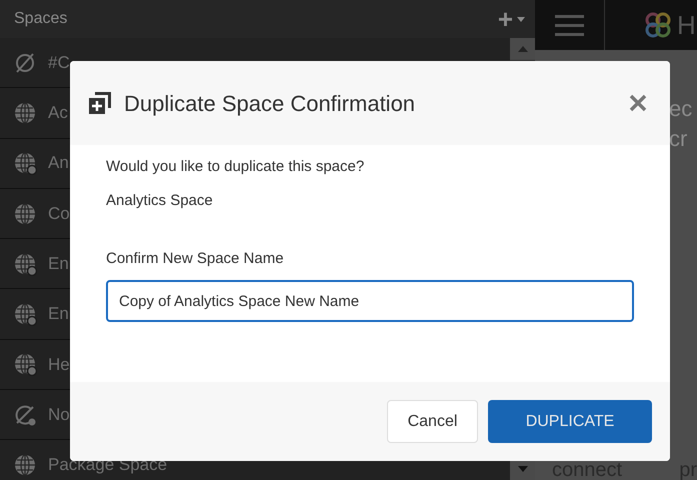 This screenshot has height=480, width=697. Describe the element at coordinates (523, 49) in the screenshot. I see `scroll-up-icon` at that location.